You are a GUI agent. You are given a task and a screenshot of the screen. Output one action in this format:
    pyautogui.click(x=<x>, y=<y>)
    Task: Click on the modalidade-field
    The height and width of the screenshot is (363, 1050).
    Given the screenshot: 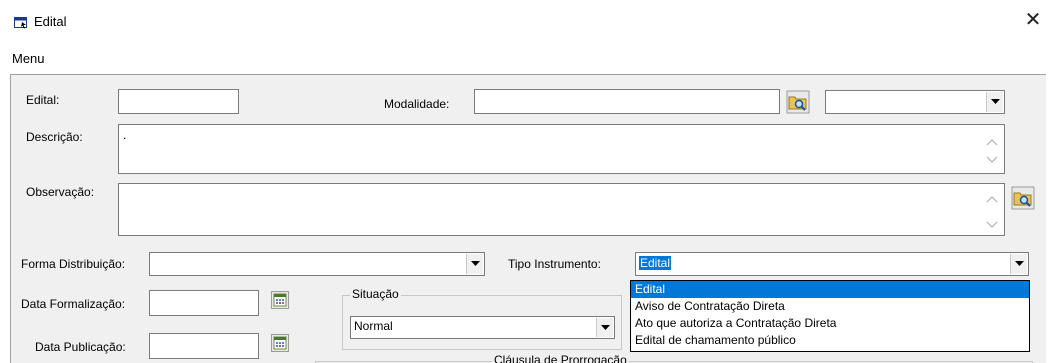 What is the action you would take?
    pyautogui.click(x=627, y=101)
    